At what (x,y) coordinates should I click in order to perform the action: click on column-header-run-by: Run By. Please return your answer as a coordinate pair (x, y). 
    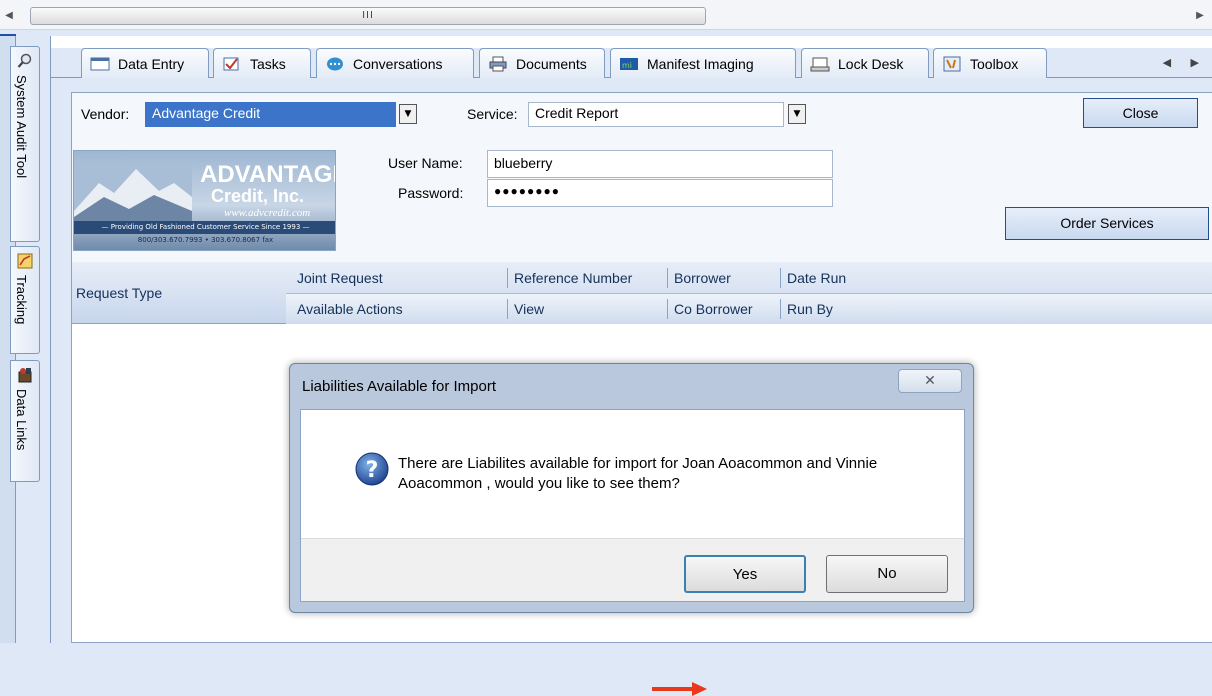
    Looking at the image, I should click on (810, 309).